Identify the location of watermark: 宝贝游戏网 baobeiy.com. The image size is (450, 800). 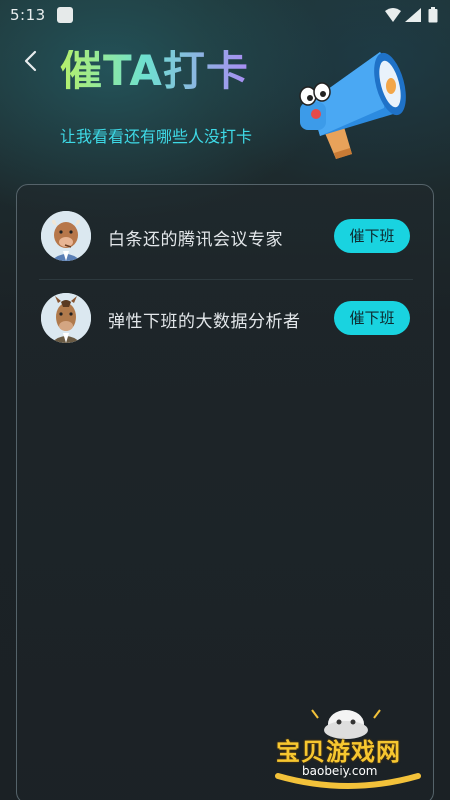
(348, 746).